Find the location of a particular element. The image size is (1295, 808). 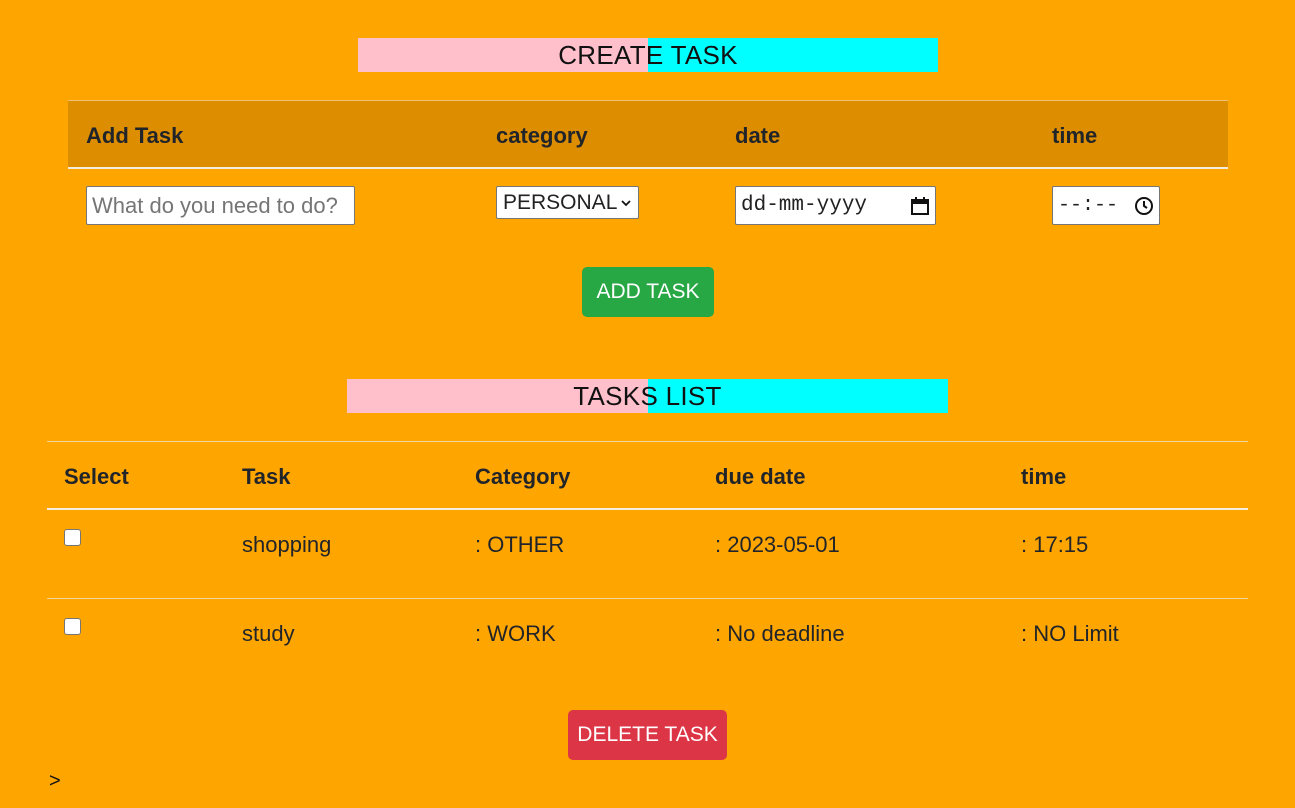

chevron-down-icon is located at coordinates (626, 203).